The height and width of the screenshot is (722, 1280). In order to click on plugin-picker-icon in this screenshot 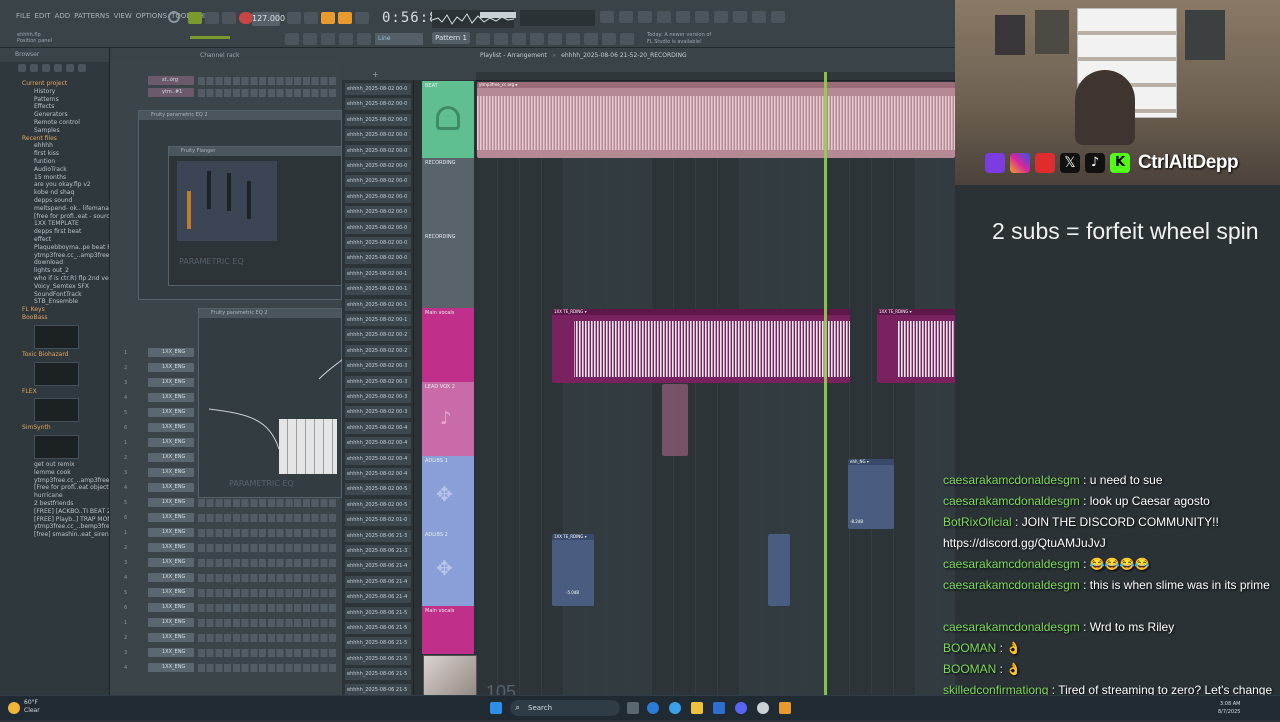, I will do `click(721, 17)`.